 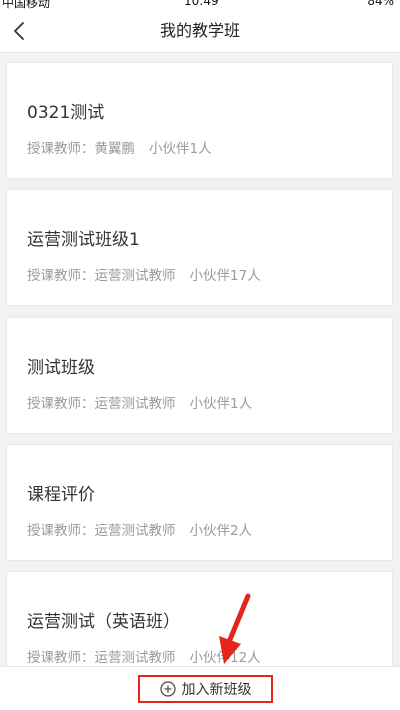 I want to click on class-name: 运营测试（英语班）, so click(x=103, y=622).